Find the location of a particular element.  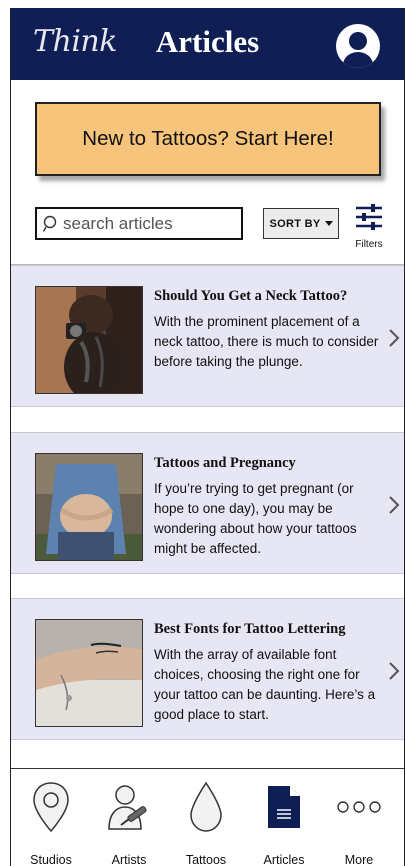

ink-drop-icon is located at coordinates (206, 806).